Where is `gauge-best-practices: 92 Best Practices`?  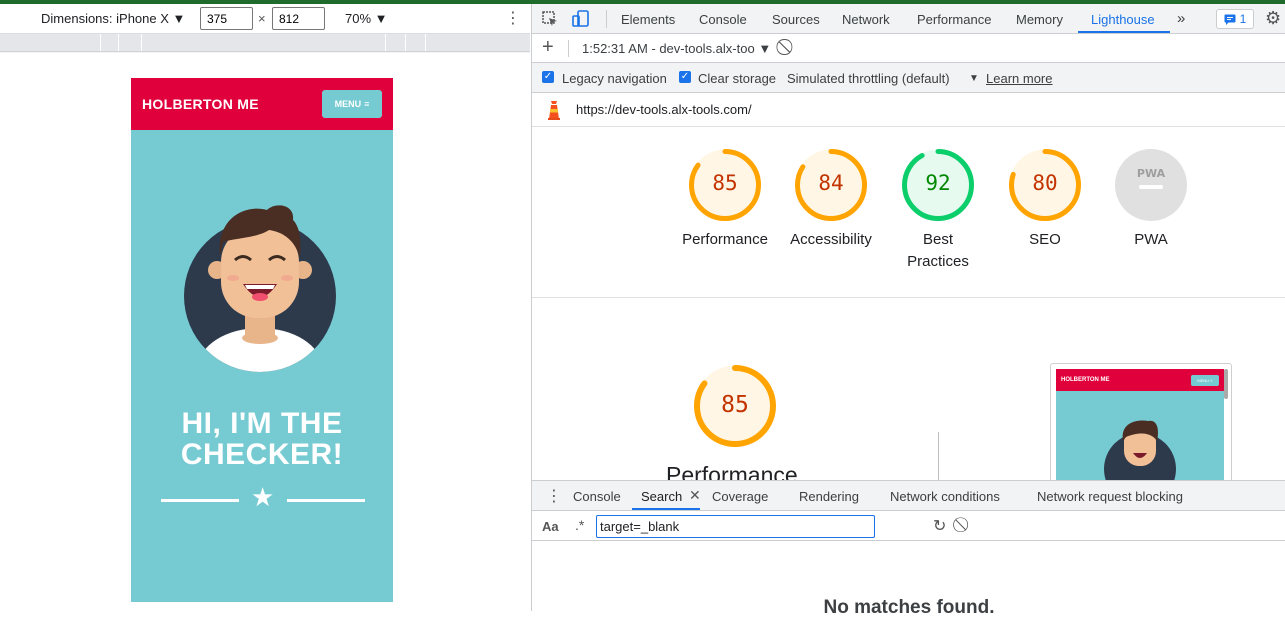
gauge-best-practices: 92 Best Practices is located at coordinates (938, 211).